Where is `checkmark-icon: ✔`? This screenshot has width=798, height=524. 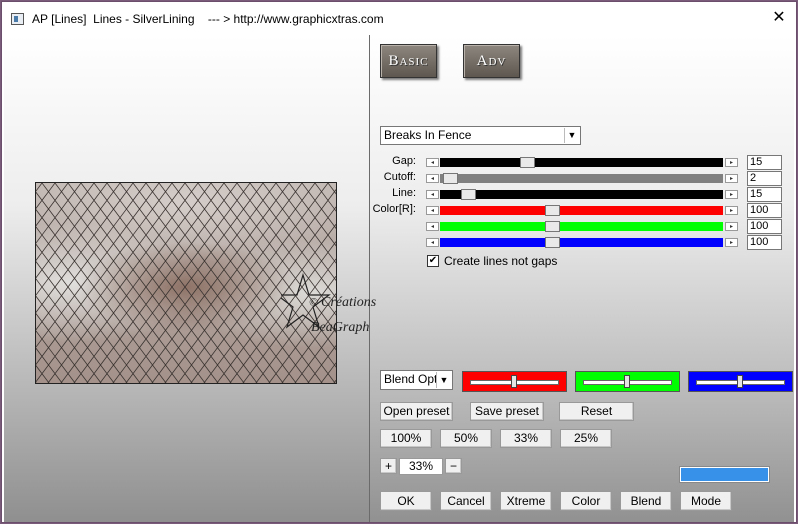 checkmark-icon: ✔ is located at coordinates (433, 260).